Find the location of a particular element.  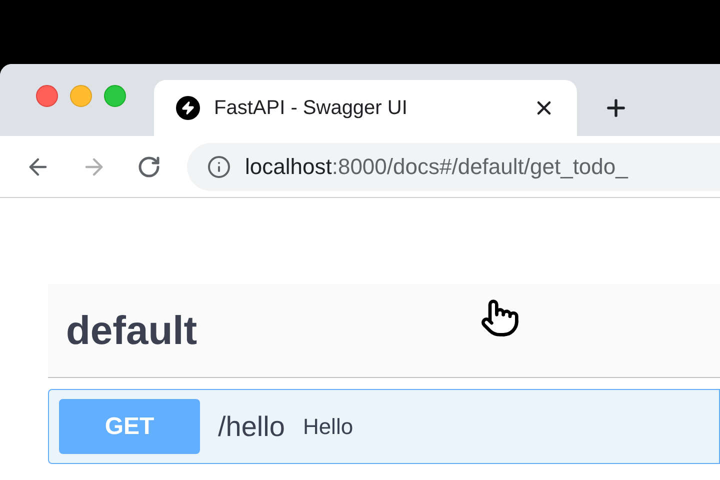

hand-cursor-icon is located at coordinates (500, 318).